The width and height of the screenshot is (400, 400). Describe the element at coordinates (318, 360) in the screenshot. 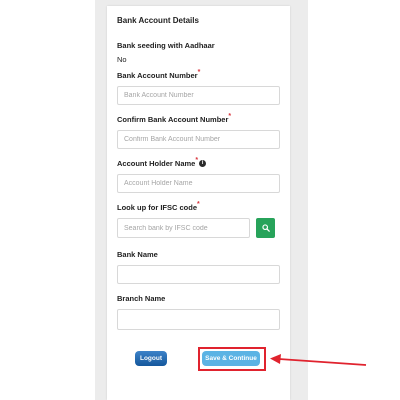

I see `arrow-icon` at that location.